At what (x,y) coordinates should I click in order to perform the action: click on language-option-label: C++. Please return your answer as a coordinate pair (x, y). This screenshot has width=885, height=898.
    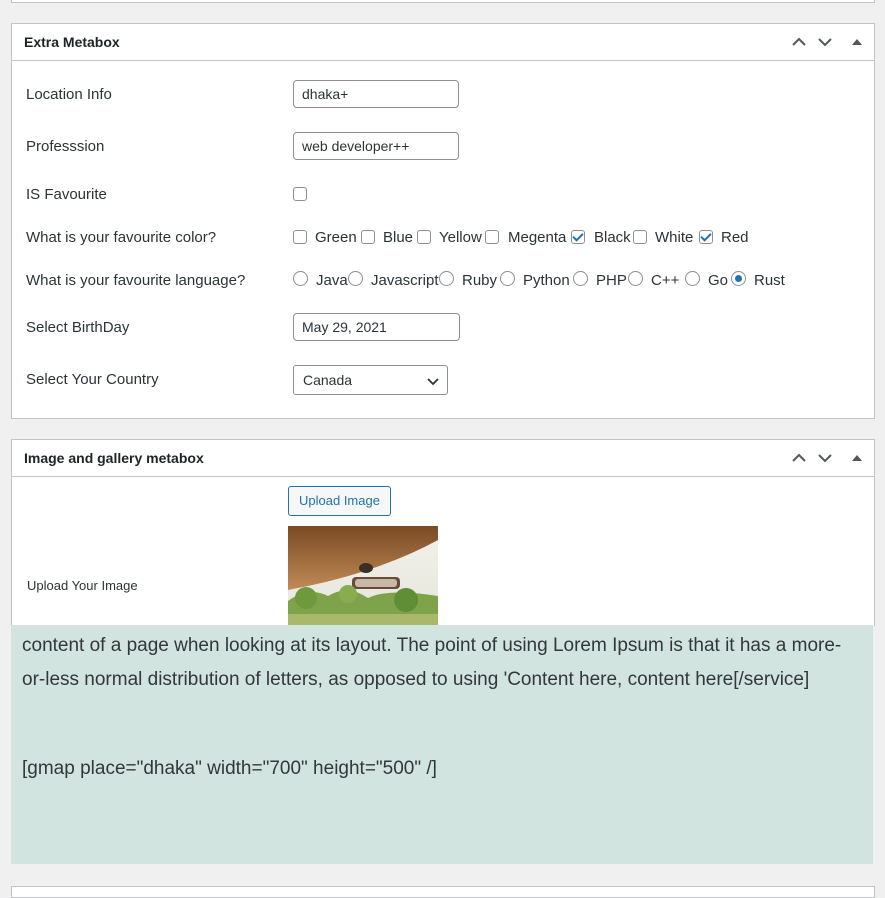
    Looking at the image, I should click on (665, 280).